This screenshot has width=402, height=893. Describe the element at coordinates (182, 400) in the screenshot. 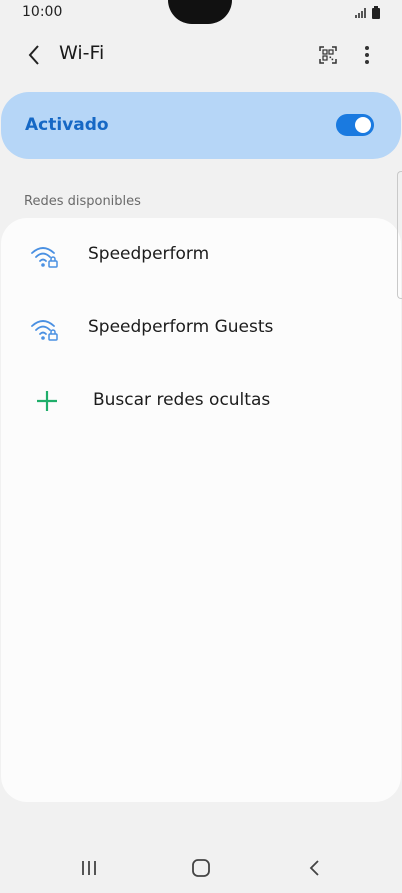

I see `search-hidden-networks-label: Buscar redes ocultas` at that location.